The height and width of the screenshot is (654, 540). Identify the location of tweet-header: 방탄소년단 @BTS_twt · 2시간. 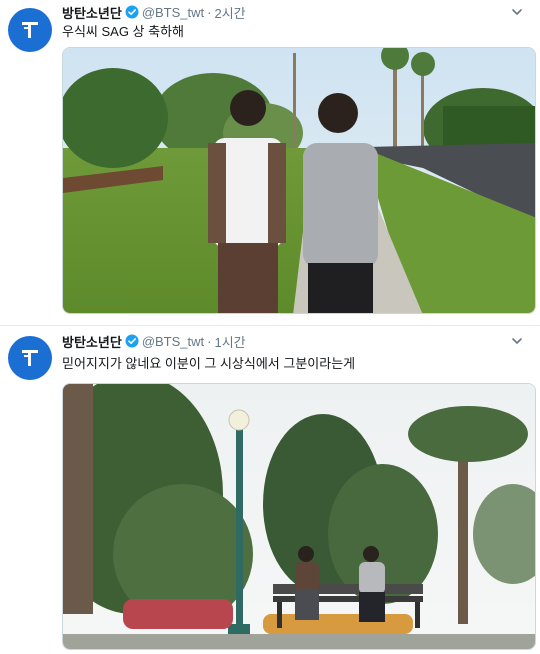
(296, 12).